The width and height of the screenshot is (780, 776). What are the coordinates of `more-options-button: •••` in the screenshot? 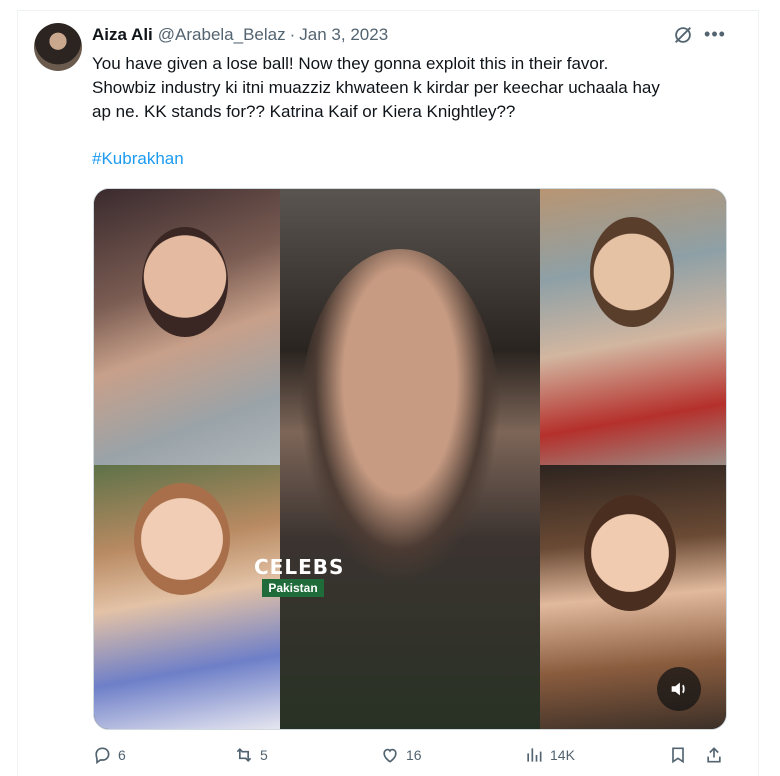 It's located at (715, 34).